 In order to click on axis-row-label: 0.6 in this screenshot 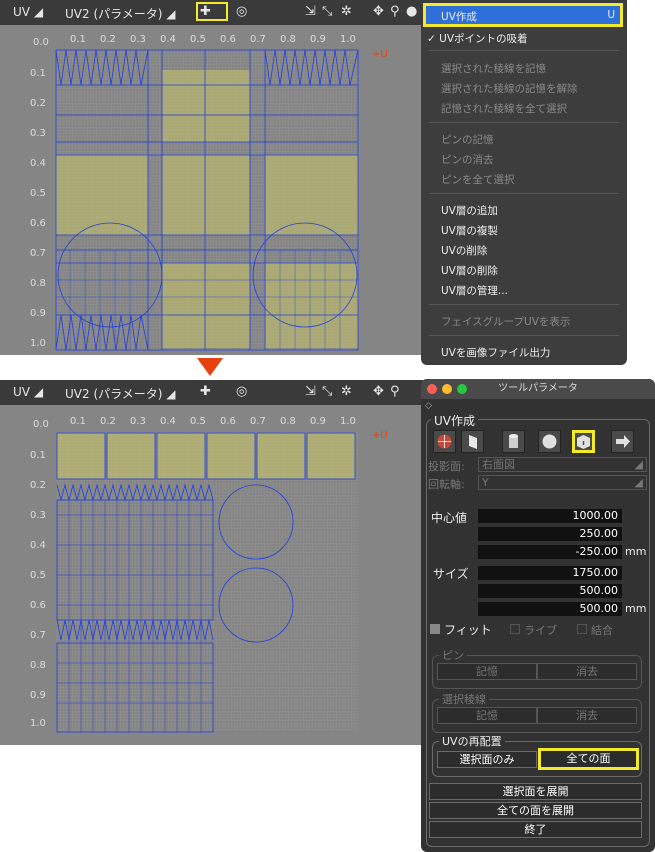, I will do `click(38, 223)`.